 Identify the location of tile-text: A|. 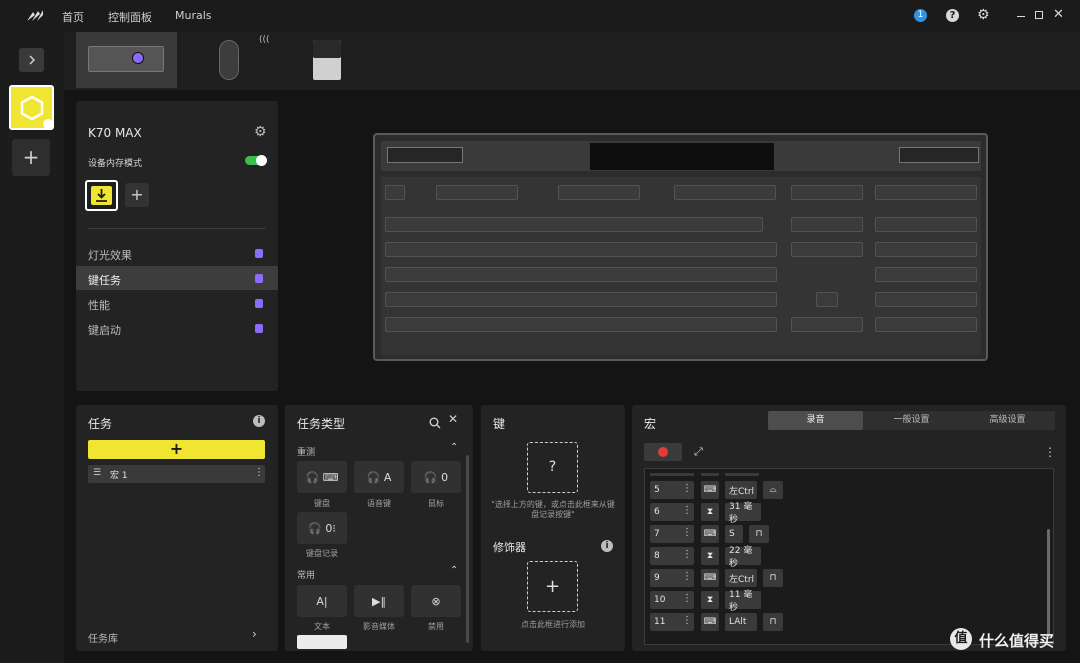
(322, 601).